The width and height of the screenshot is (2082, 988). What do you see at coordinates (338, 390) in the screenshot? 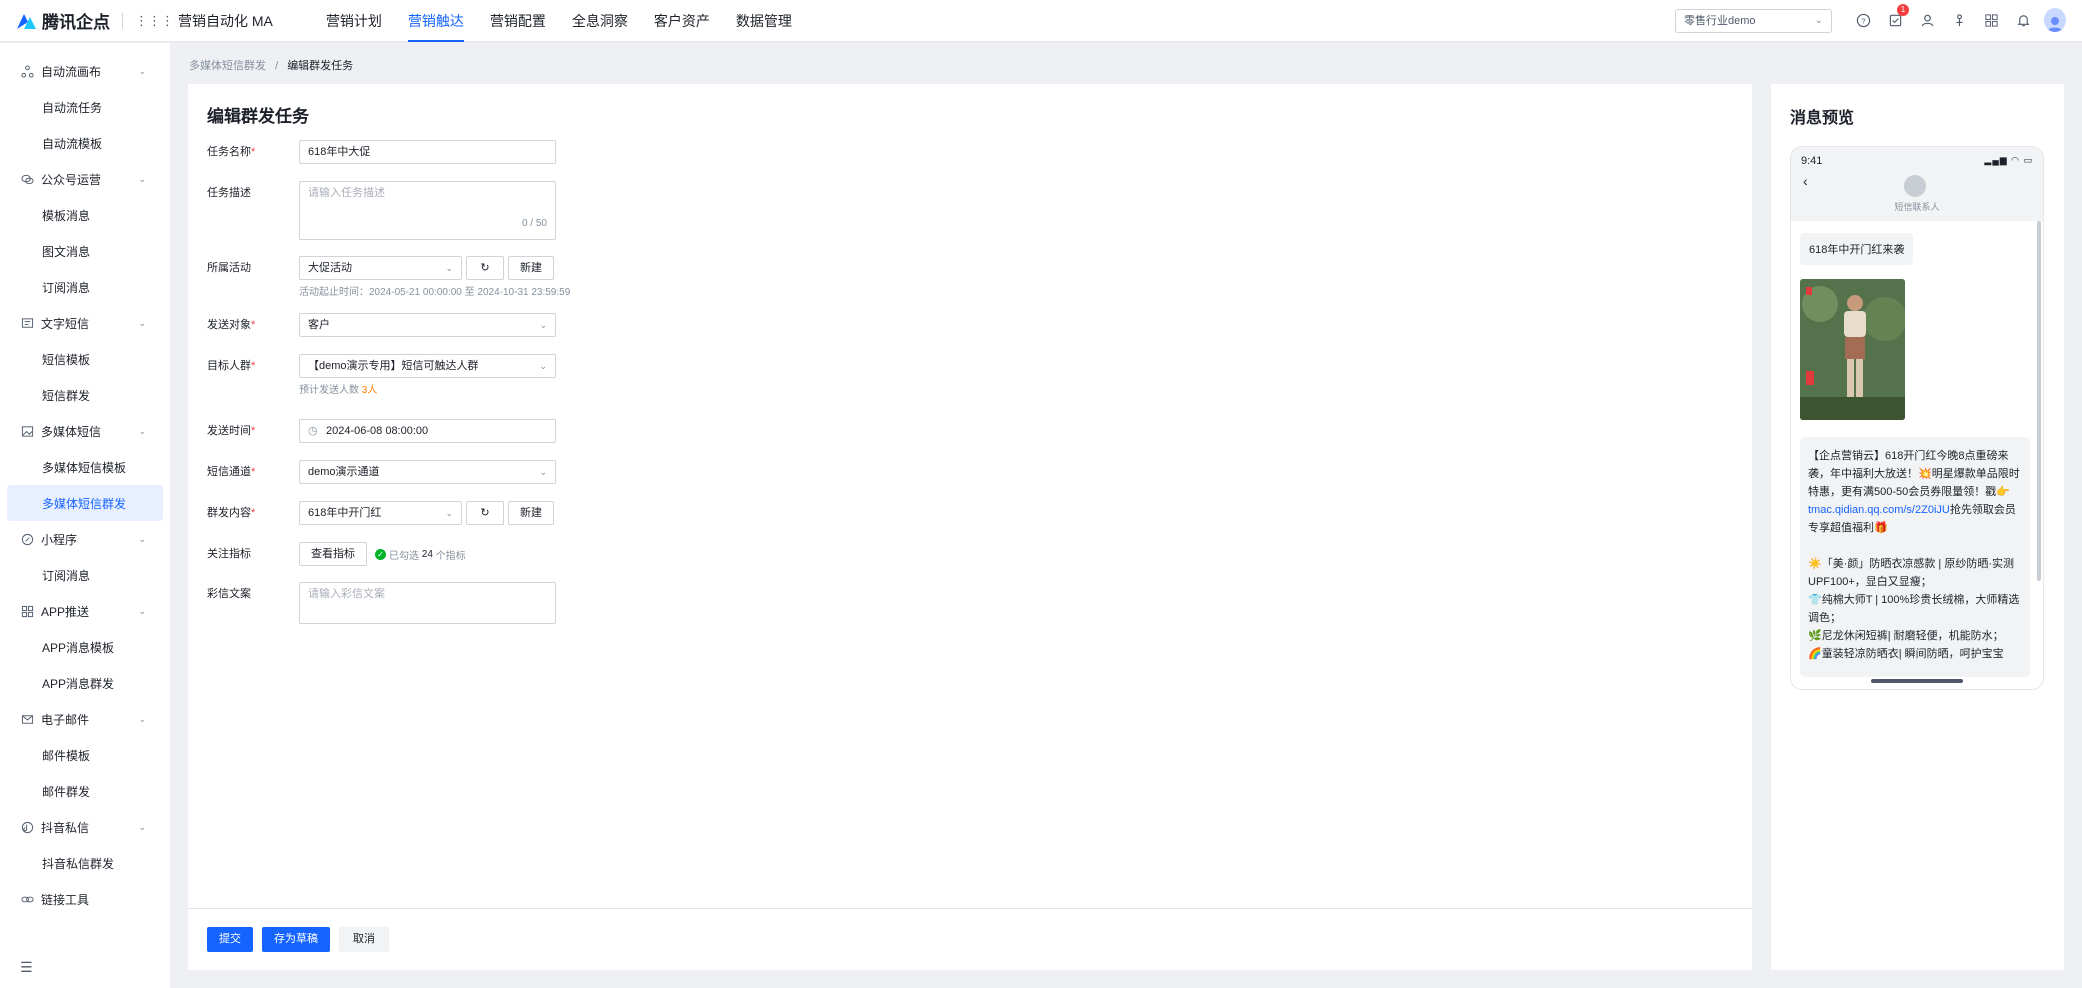
I see `audience-count-hint: 预计发送人数 3人` at bounding box center [338, 390].